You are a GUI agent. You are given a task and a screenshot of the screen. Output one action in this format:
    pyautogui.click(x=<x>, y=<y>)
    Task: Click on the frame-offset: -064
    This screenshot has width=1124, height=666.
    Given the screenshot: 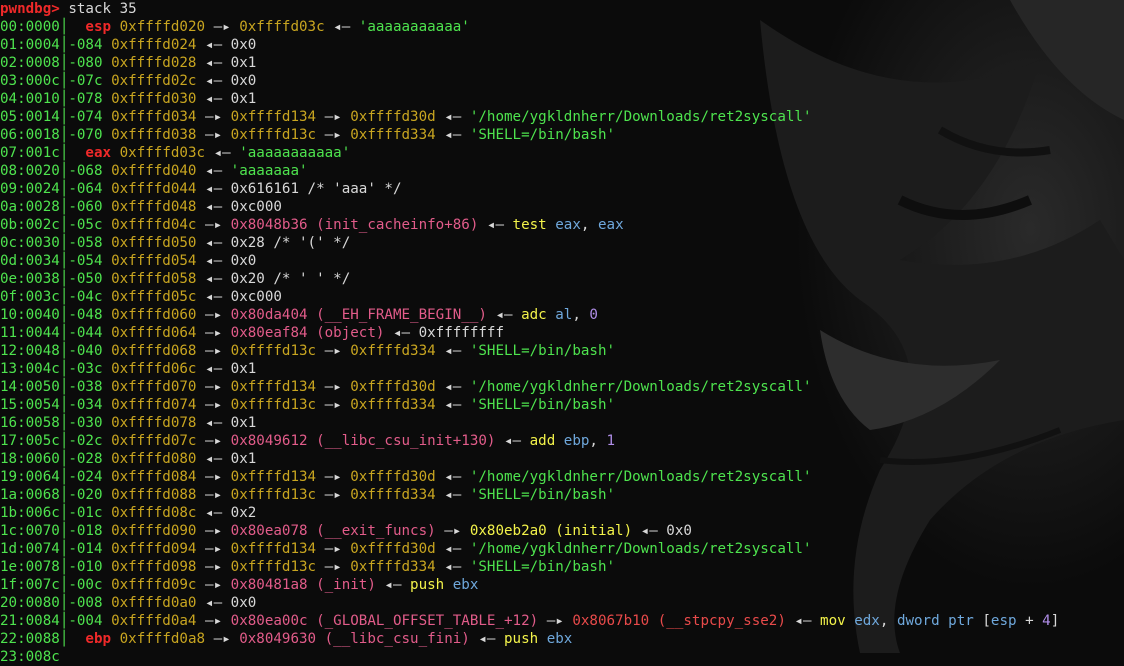 What is the action you would take?
    pyautogui.click(x=85, y=189)
    